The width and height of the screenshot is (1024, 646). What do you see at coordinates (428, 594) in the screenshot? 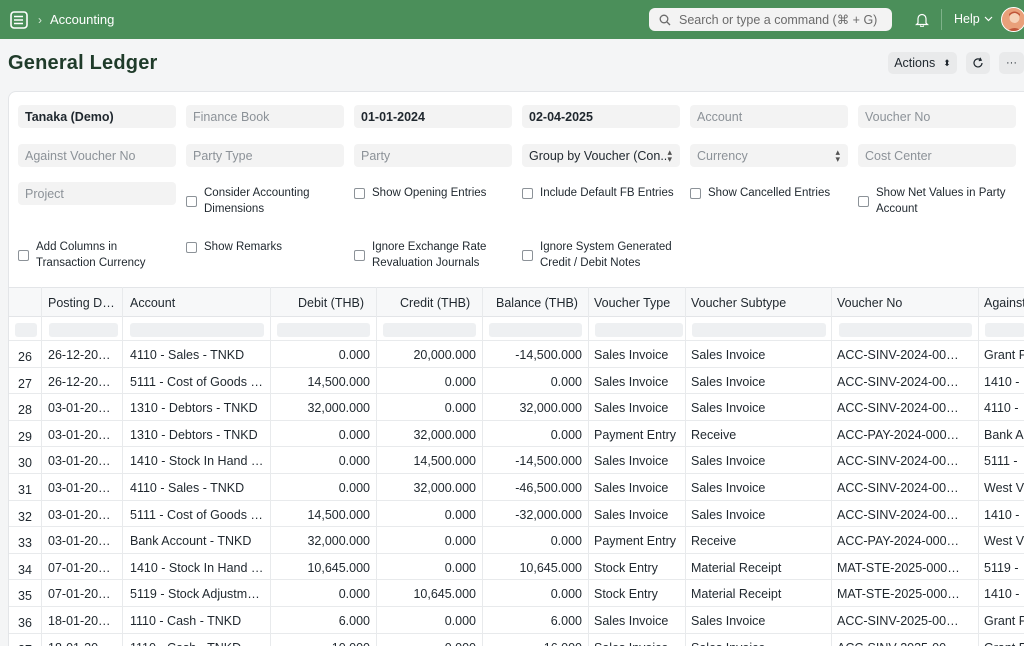
I see `cell-credit: 10,645.000` at bounding box center [428, 594].